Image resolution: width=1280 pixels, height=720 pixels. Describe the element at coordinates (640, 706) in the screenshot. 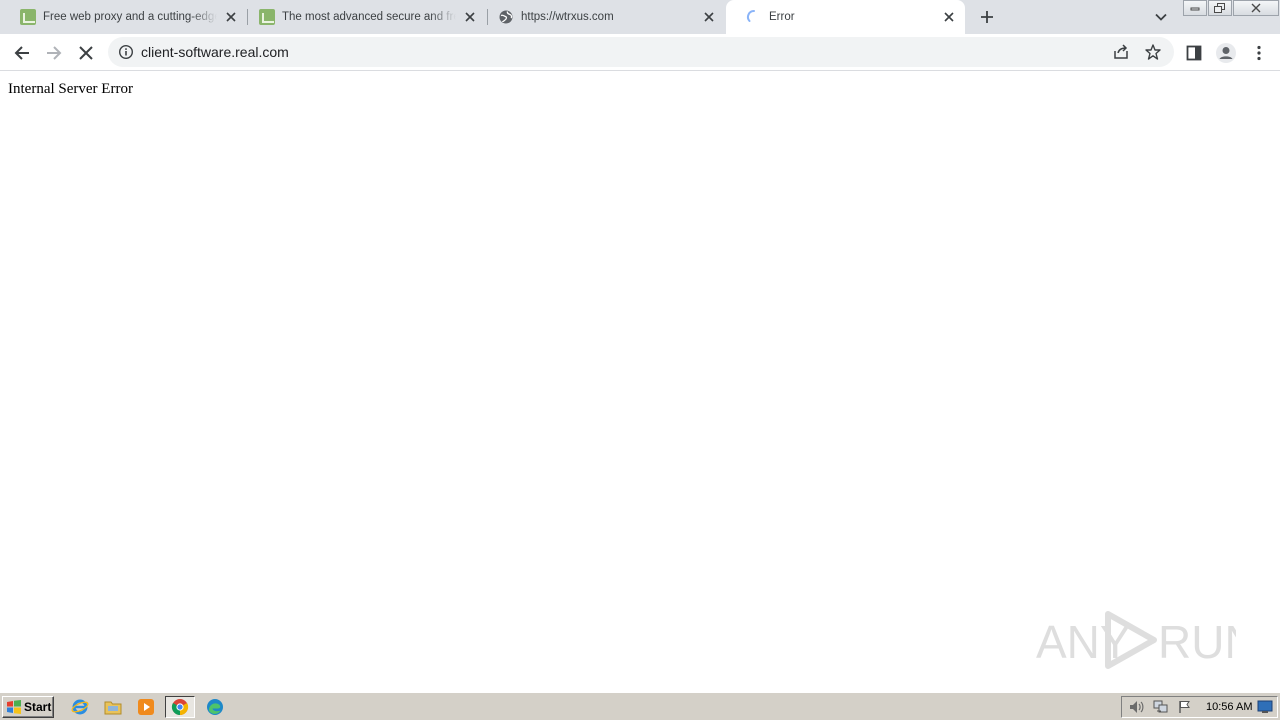

I see `windows-taskbar: Start 10:56 AM` at that location.